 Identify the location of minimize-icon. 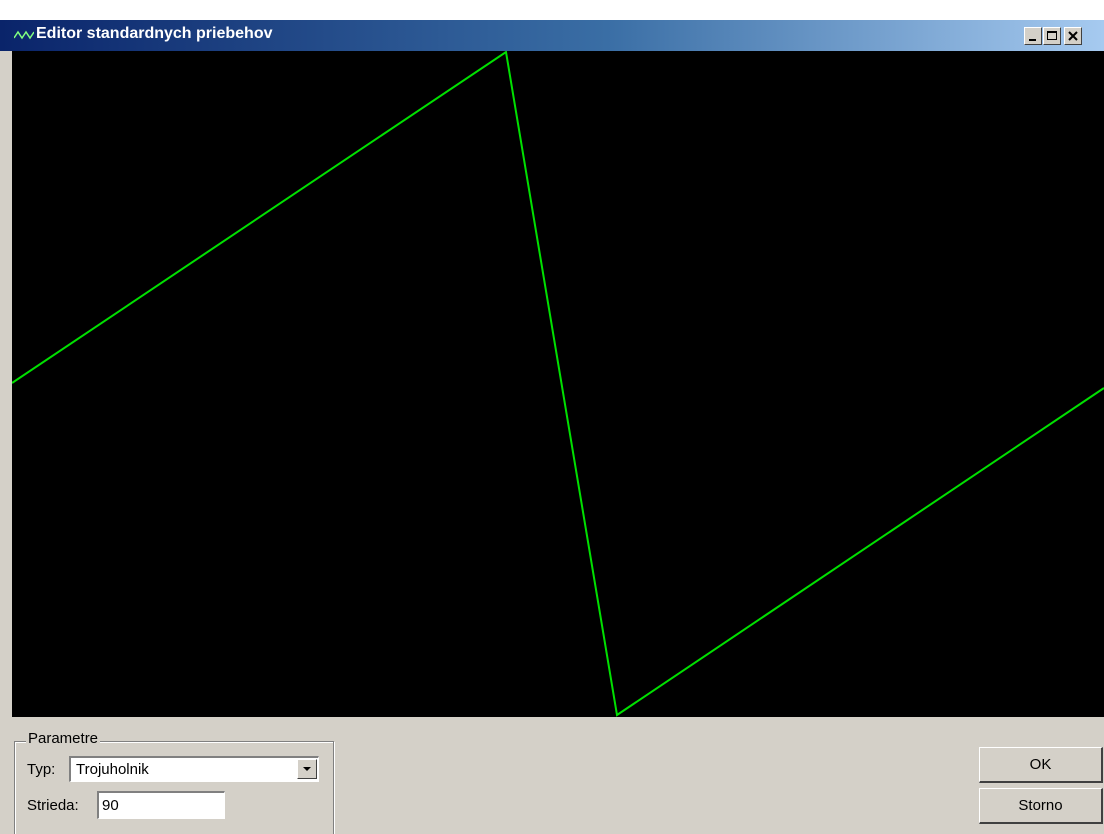
(1032, 40).